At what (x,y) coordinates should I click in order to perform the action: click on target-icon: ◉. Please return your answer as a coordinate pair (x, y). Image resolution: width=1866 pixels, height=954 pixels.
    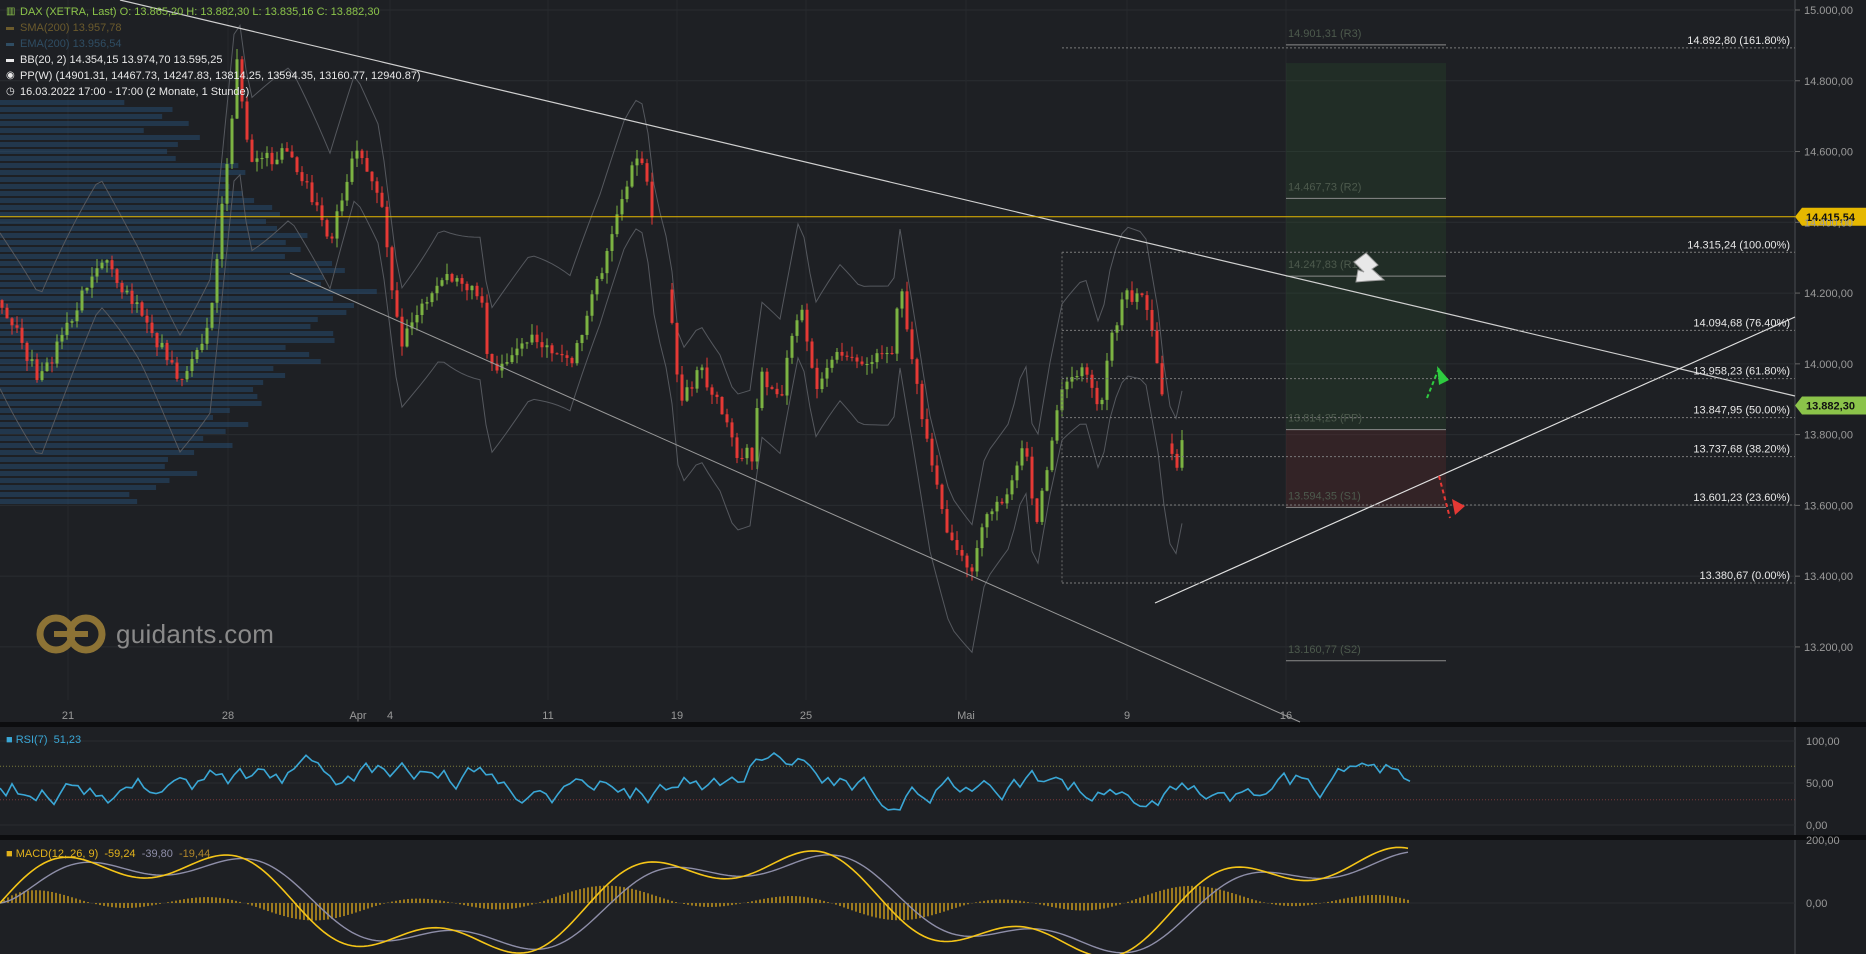
    Looking at the image, I should click on (10, 75).